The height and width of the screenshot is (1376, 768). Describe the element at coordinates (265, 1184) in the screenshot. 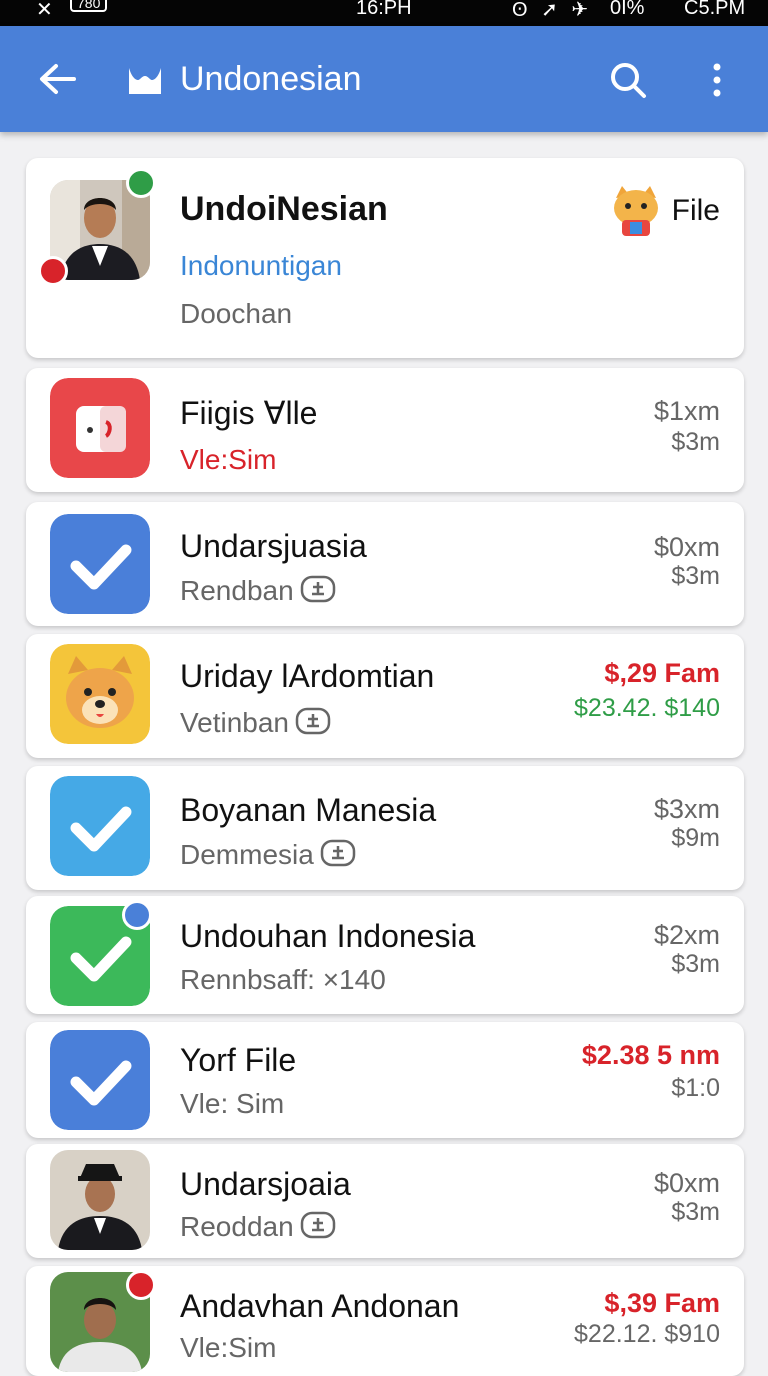

I see `item-title: Undarsjoaia` at that location.